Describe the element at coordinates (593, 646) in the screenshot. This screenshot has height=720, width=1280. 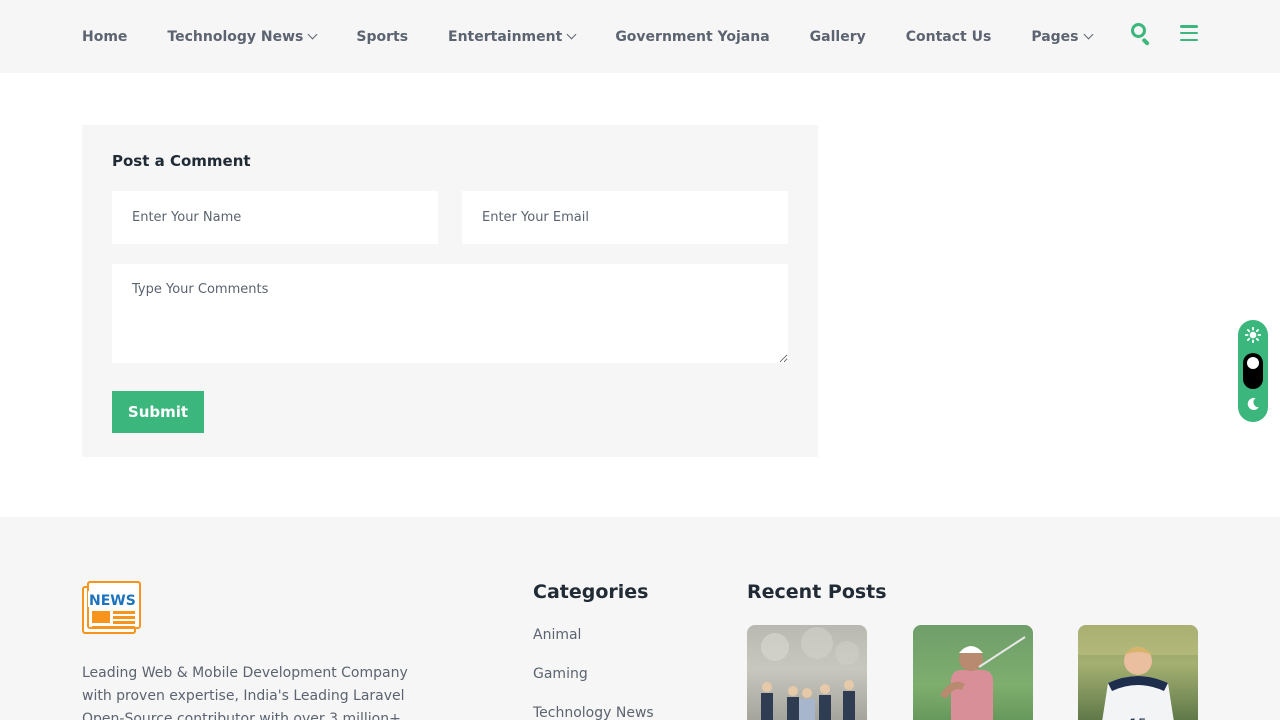
I see `category-link-animal: Animal` at that location.